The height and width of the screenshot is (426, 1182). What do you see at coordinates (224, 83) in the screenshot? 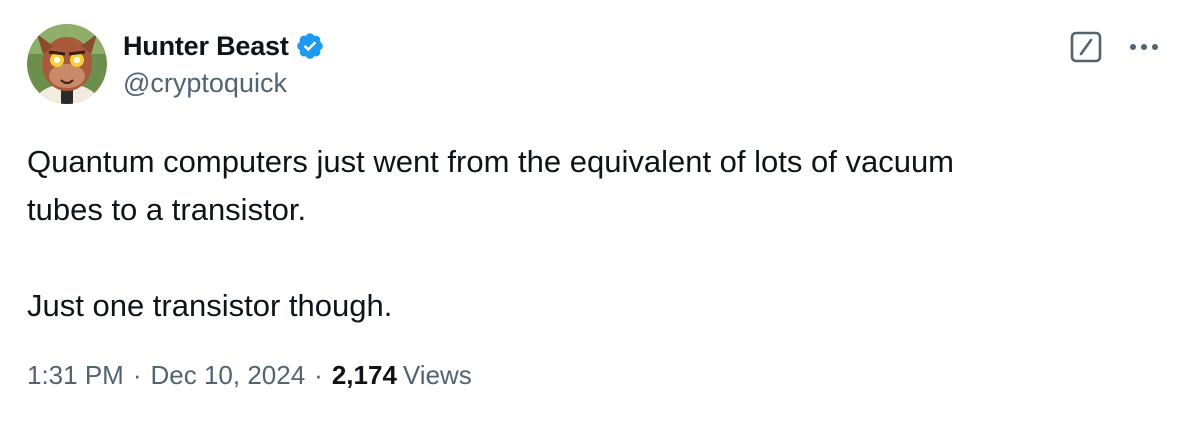
I see `author-handle: @cryptoquick` at bounding box center [224, 83].